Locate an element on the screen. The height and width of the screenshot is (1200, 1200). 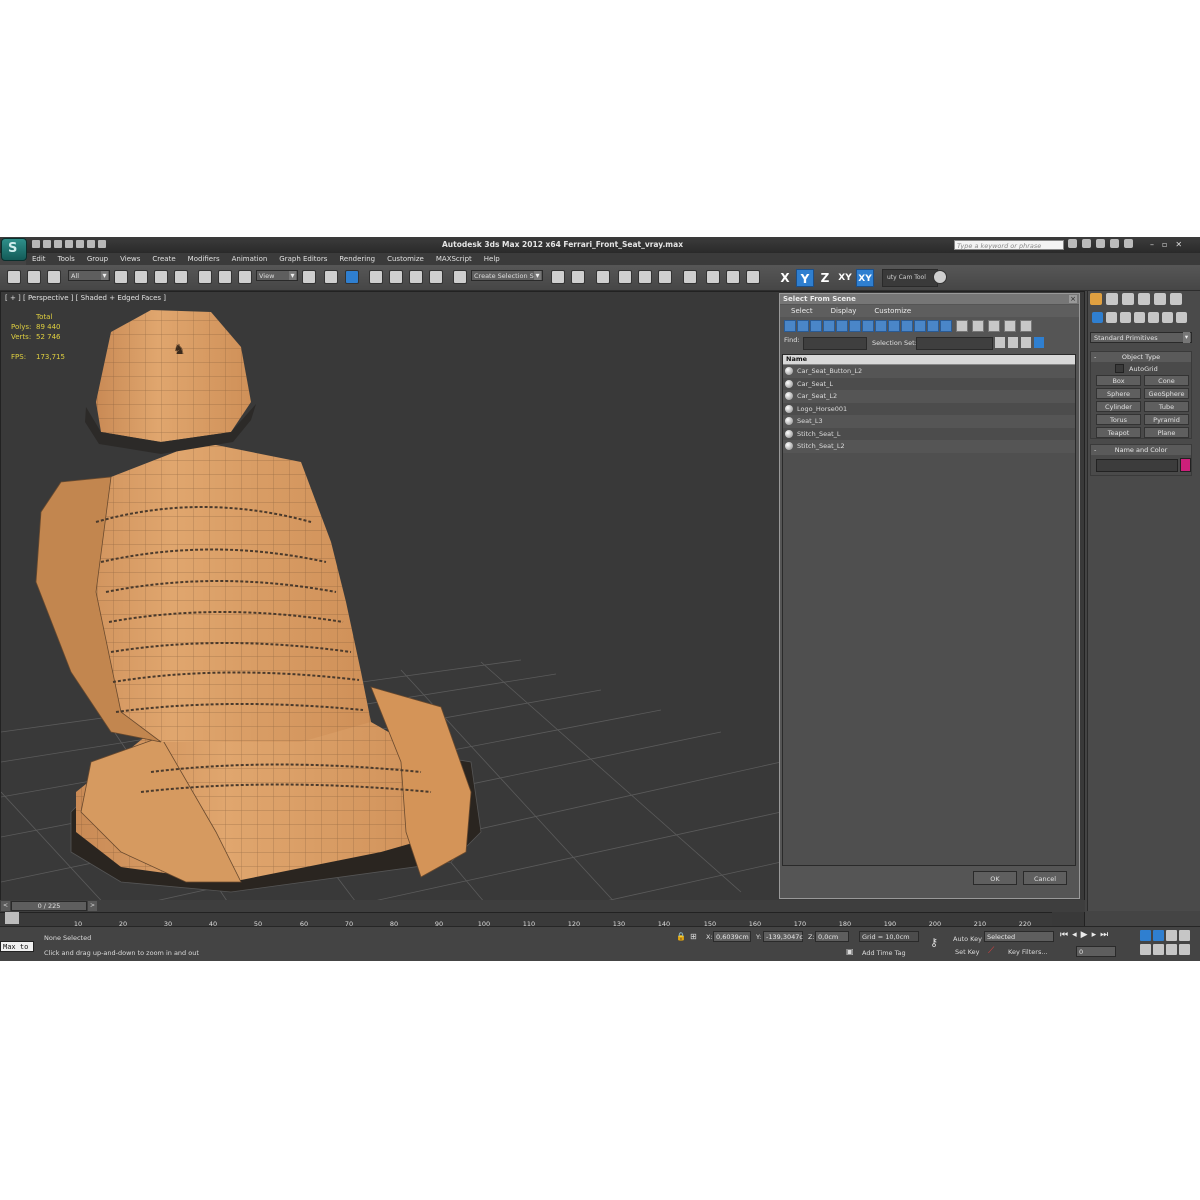
menu-customize: Customize is located at coordinates (405, 259).